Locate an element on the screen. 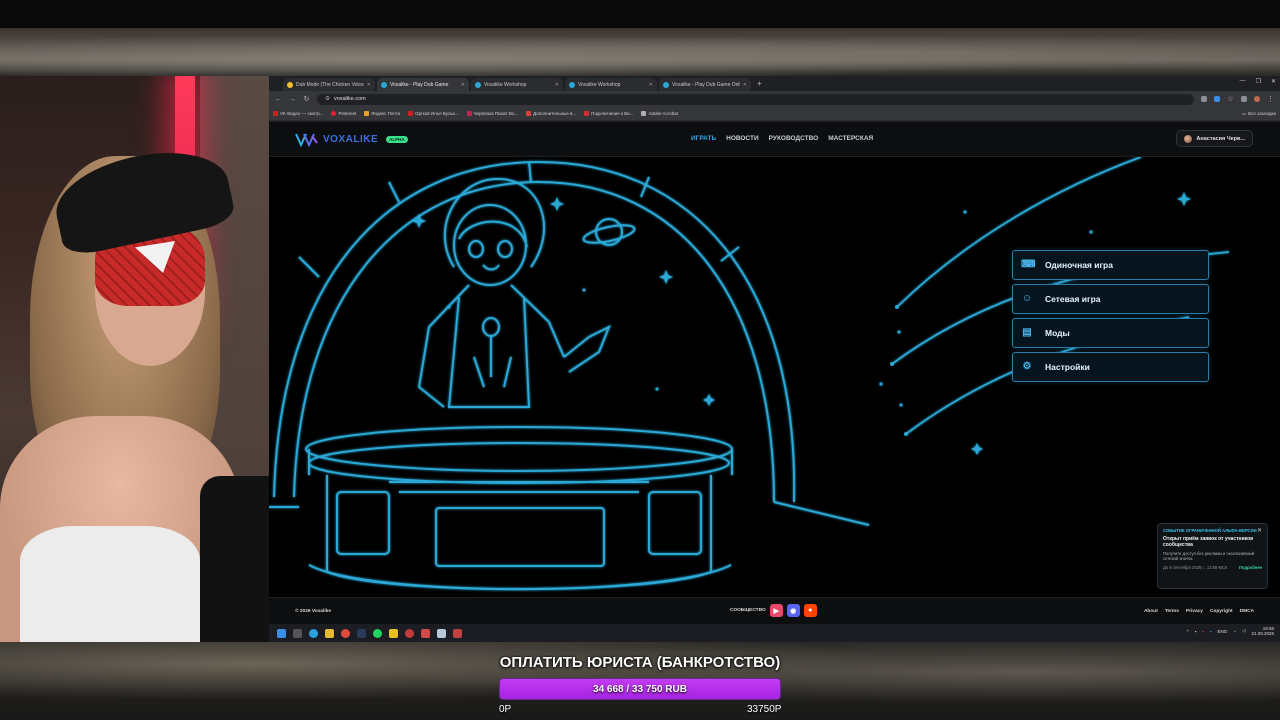 The image size is (1280, 720). forward-icon: → is located at coordinates (292, 99).